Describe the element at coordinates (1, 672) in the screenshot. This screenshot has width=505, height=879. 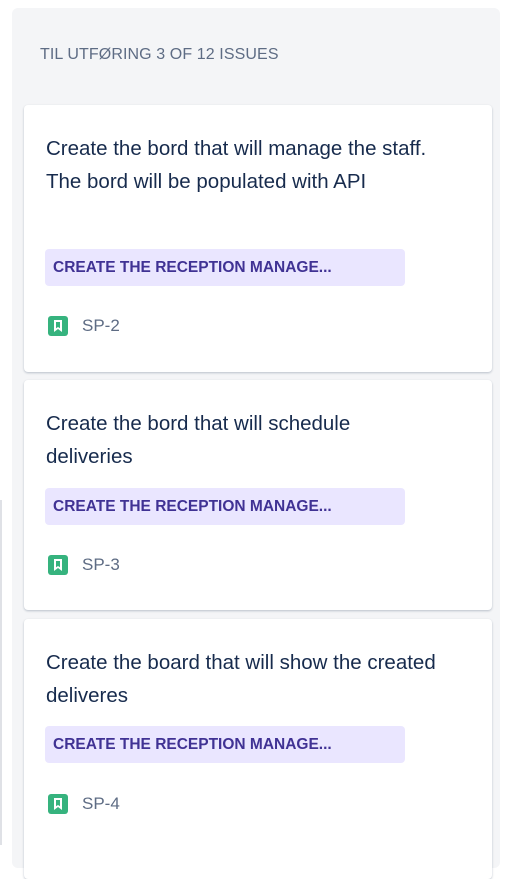
I see `board-divider` at that location.